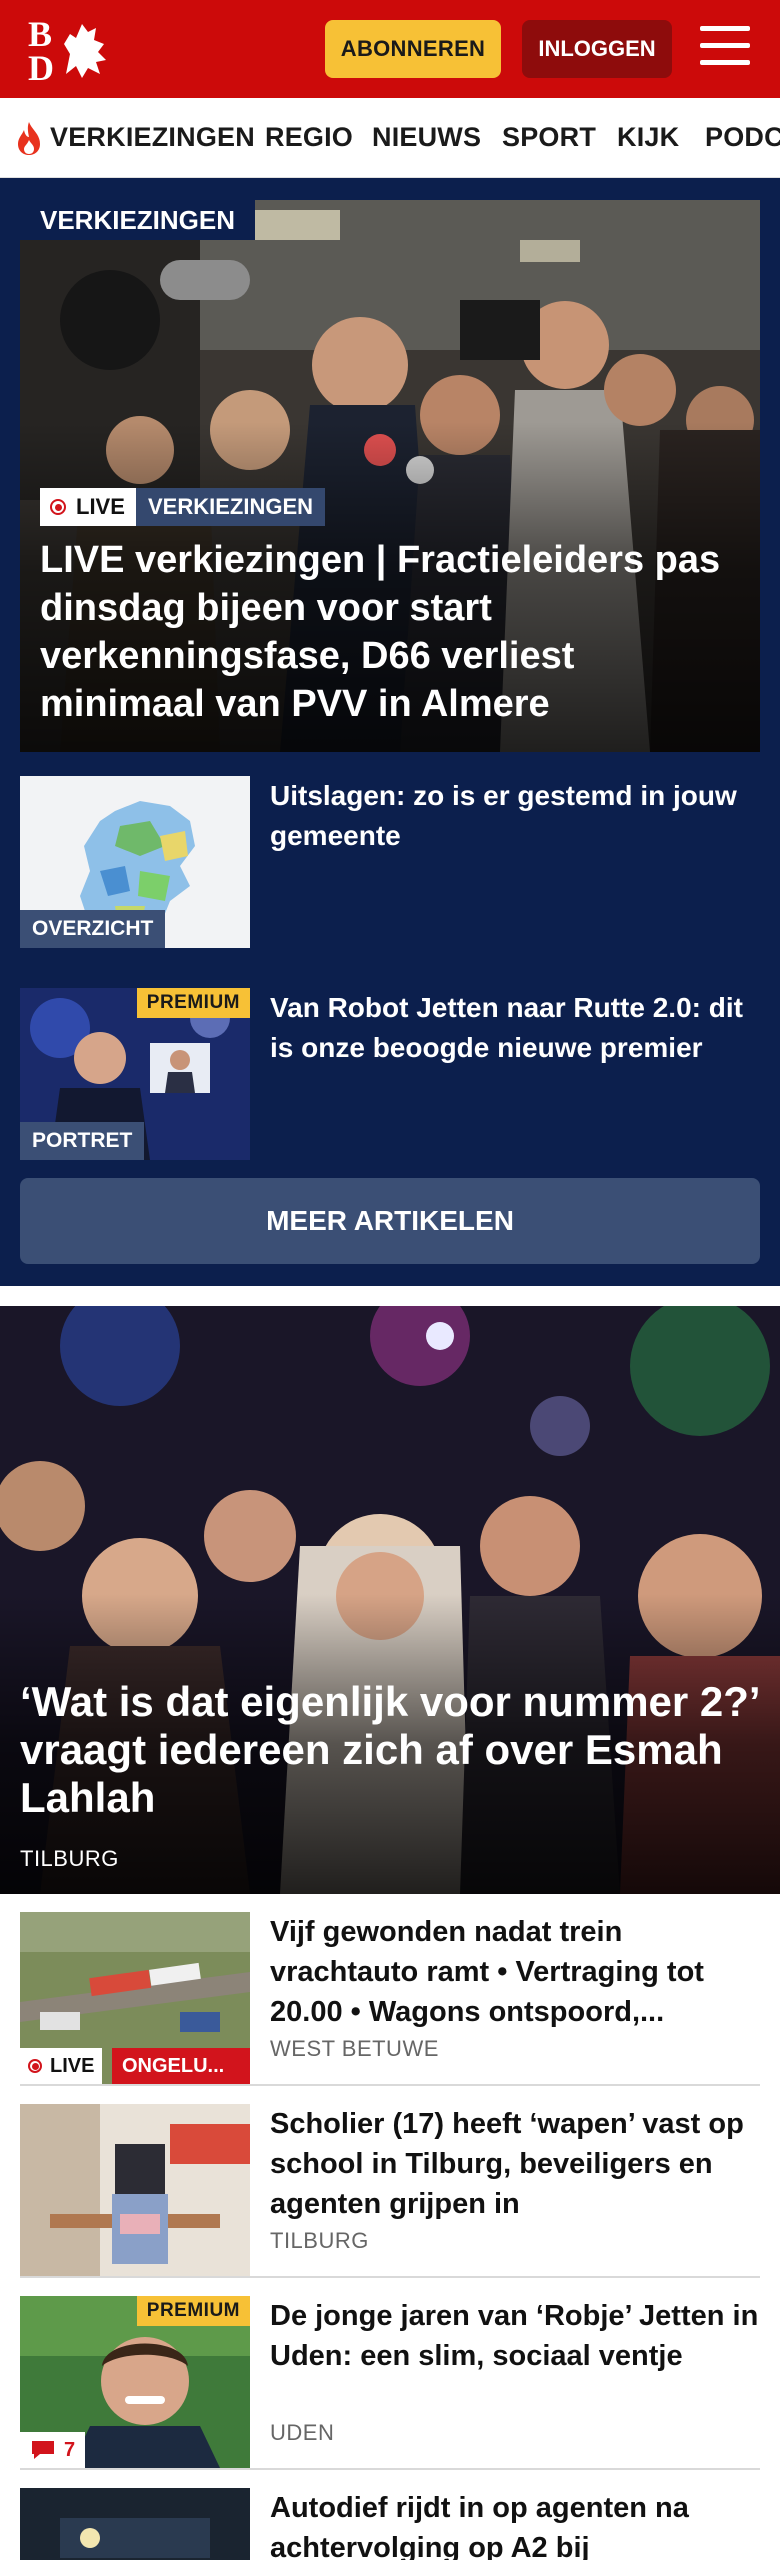 Image resolution: width=780 pixels, height=2560 pixels. What do you see at coordinates (69, 1858) in the screenshot?
I see `featured-location: TILBURG` at bounding box center [69, 1858].